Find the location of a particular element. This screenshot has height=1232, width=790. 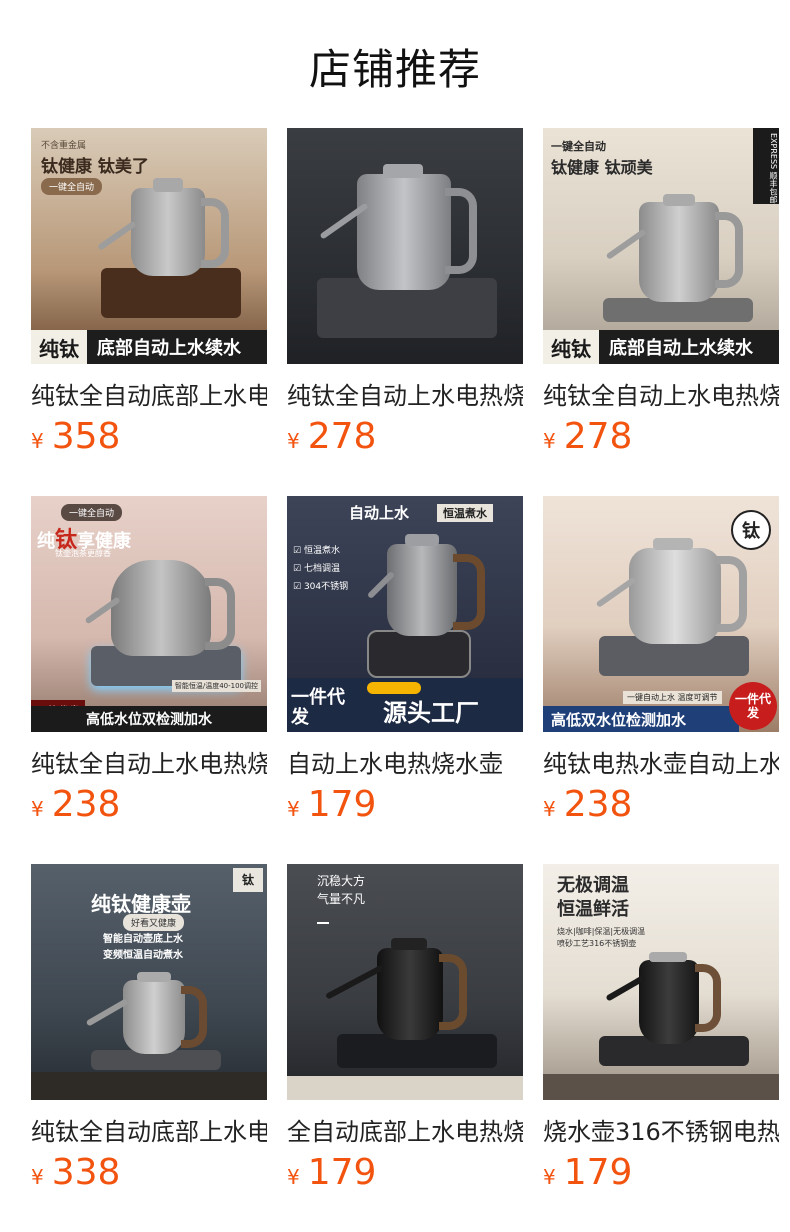

headline-pre: 纯 is located at coordinates (46, 541).